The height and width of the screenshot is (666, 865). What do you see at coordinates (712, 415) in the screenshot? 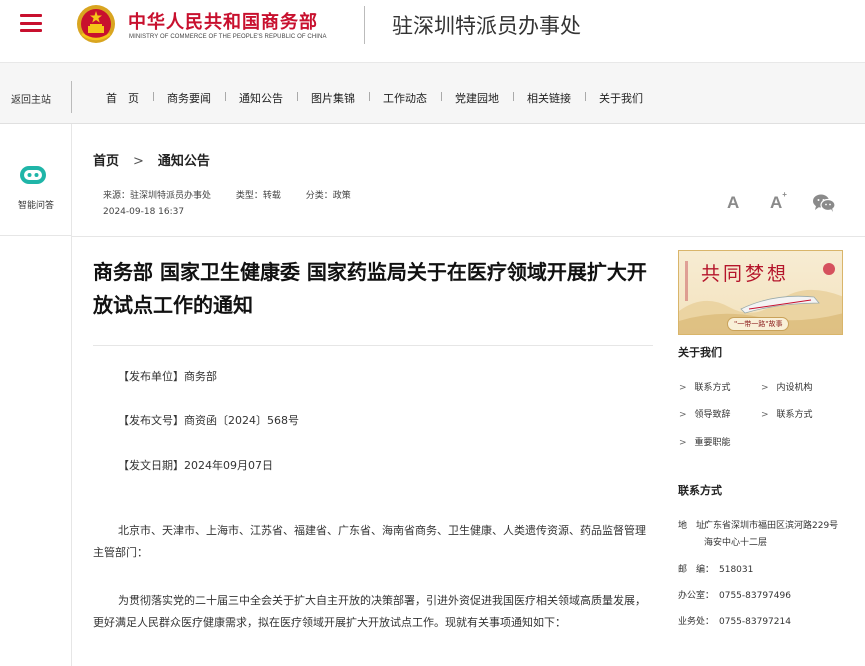
I see `sidebar-link-label: 领导致辞` at bounding box center [712, 415].